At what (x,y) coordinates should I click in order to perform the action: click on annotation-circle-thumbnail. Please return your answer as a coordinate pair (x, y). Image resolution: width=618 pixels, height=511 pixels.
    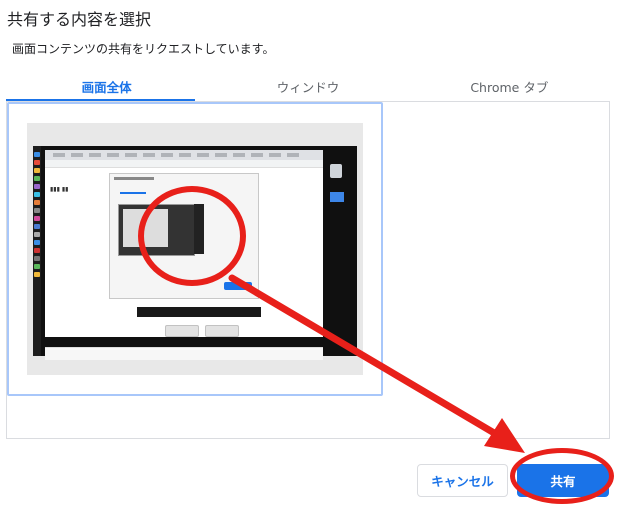
    Looking at the image, I should click on (192, 236).